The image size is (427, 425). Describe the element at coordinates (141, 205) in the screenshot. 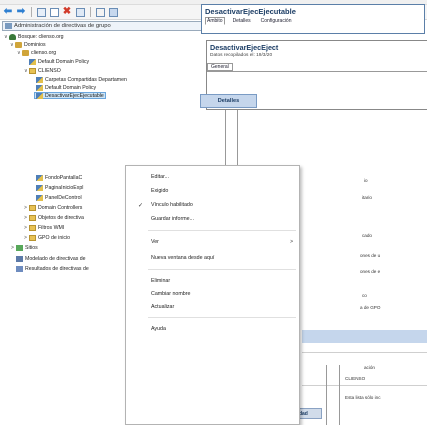

I see `checkmark-icon: ✓` at that location.